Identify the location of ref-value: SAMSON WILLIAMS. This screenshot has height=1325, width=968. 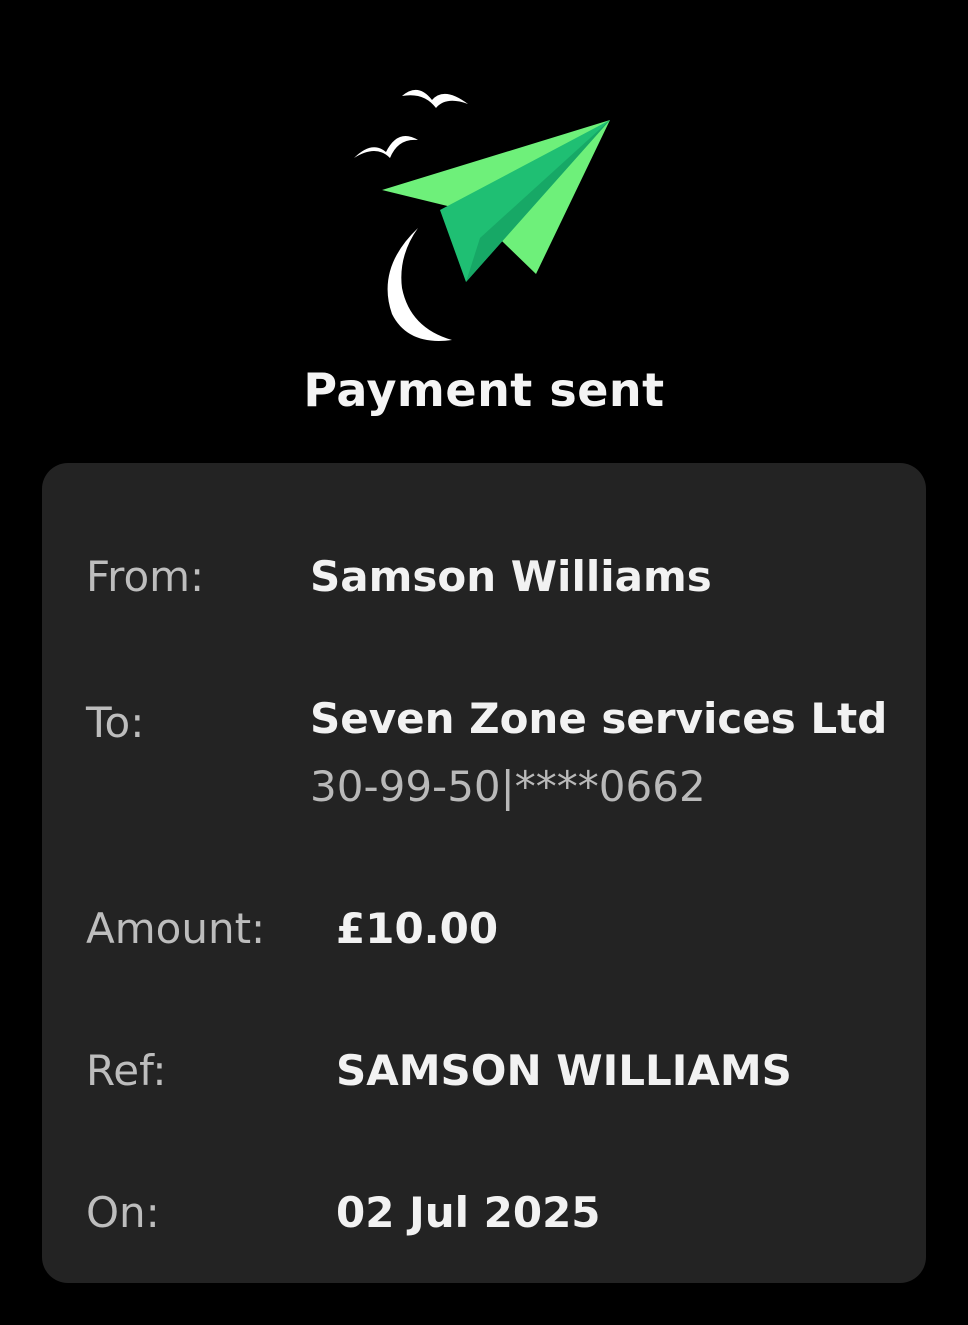
(564, 1070).